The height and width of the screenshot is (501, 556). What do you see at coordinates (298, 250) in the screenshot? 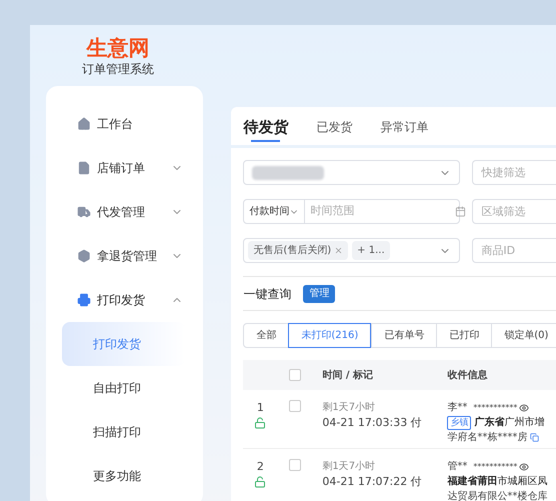
I see `status-tag: 无售后(售后关闭)` at bounding box center [298, 250].